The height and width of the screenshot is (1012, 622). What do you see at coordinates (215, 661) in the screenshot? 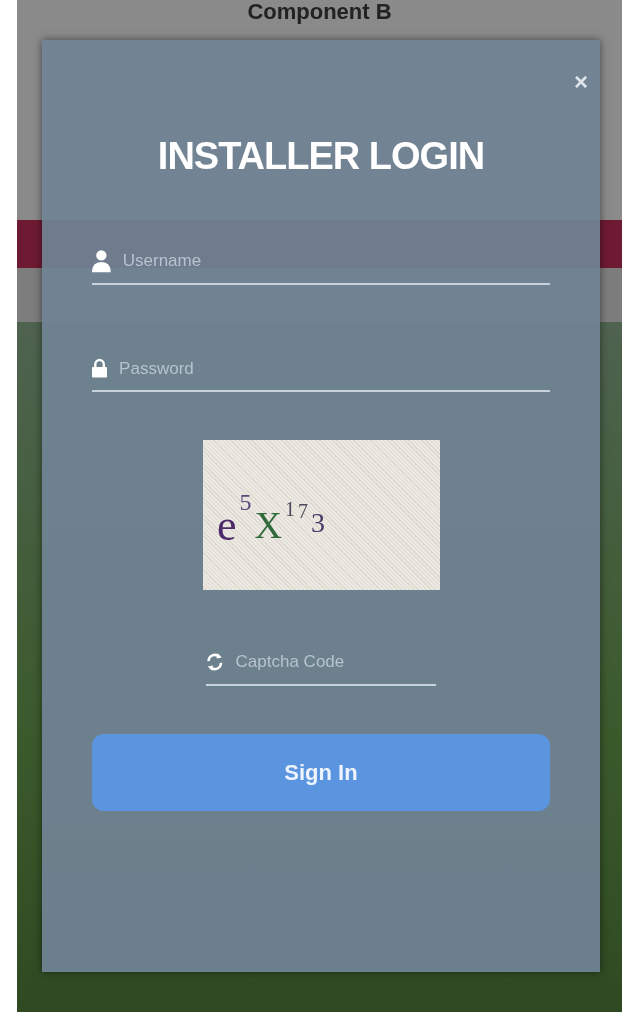
I see `refresh-icon` at bounding box center [215, 661].